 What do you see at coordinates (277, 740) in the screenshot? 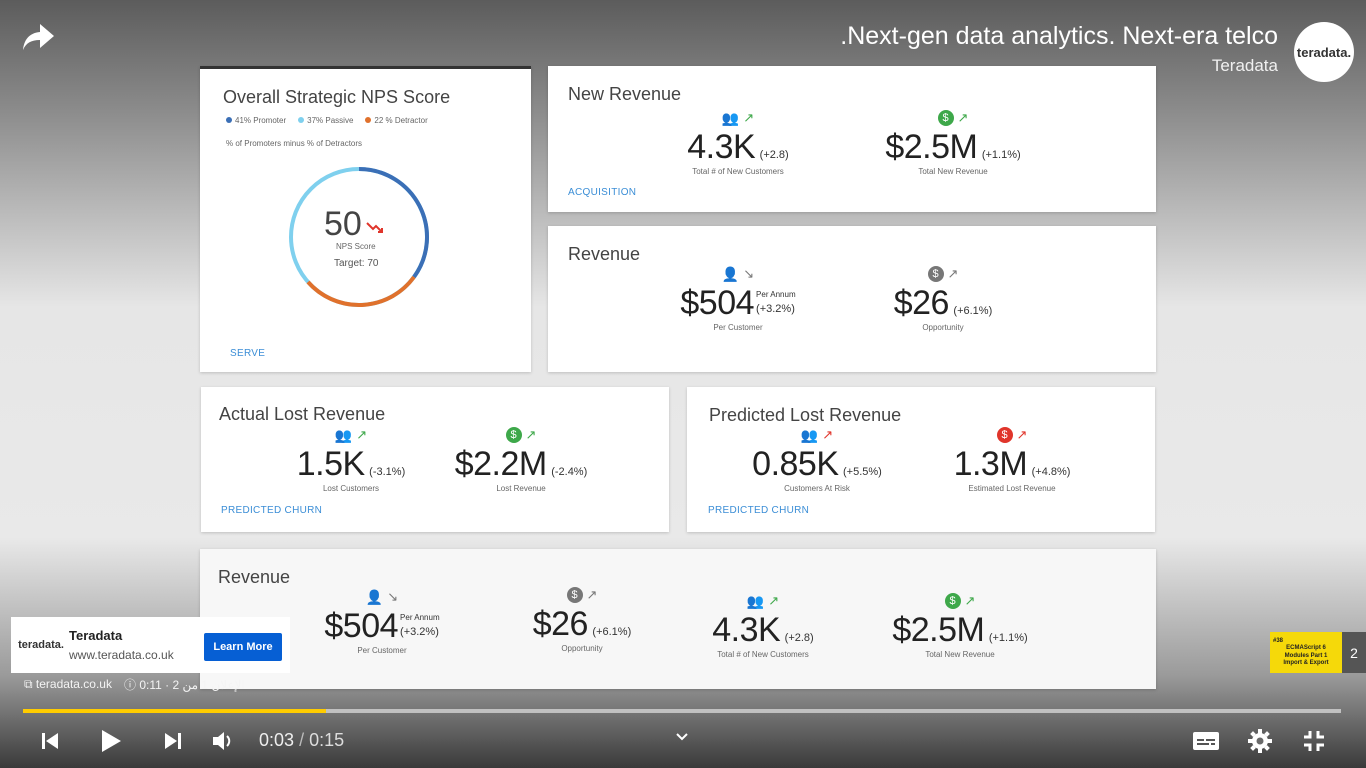
I see `time-current: 0:03` at bounding box center [277, 740].